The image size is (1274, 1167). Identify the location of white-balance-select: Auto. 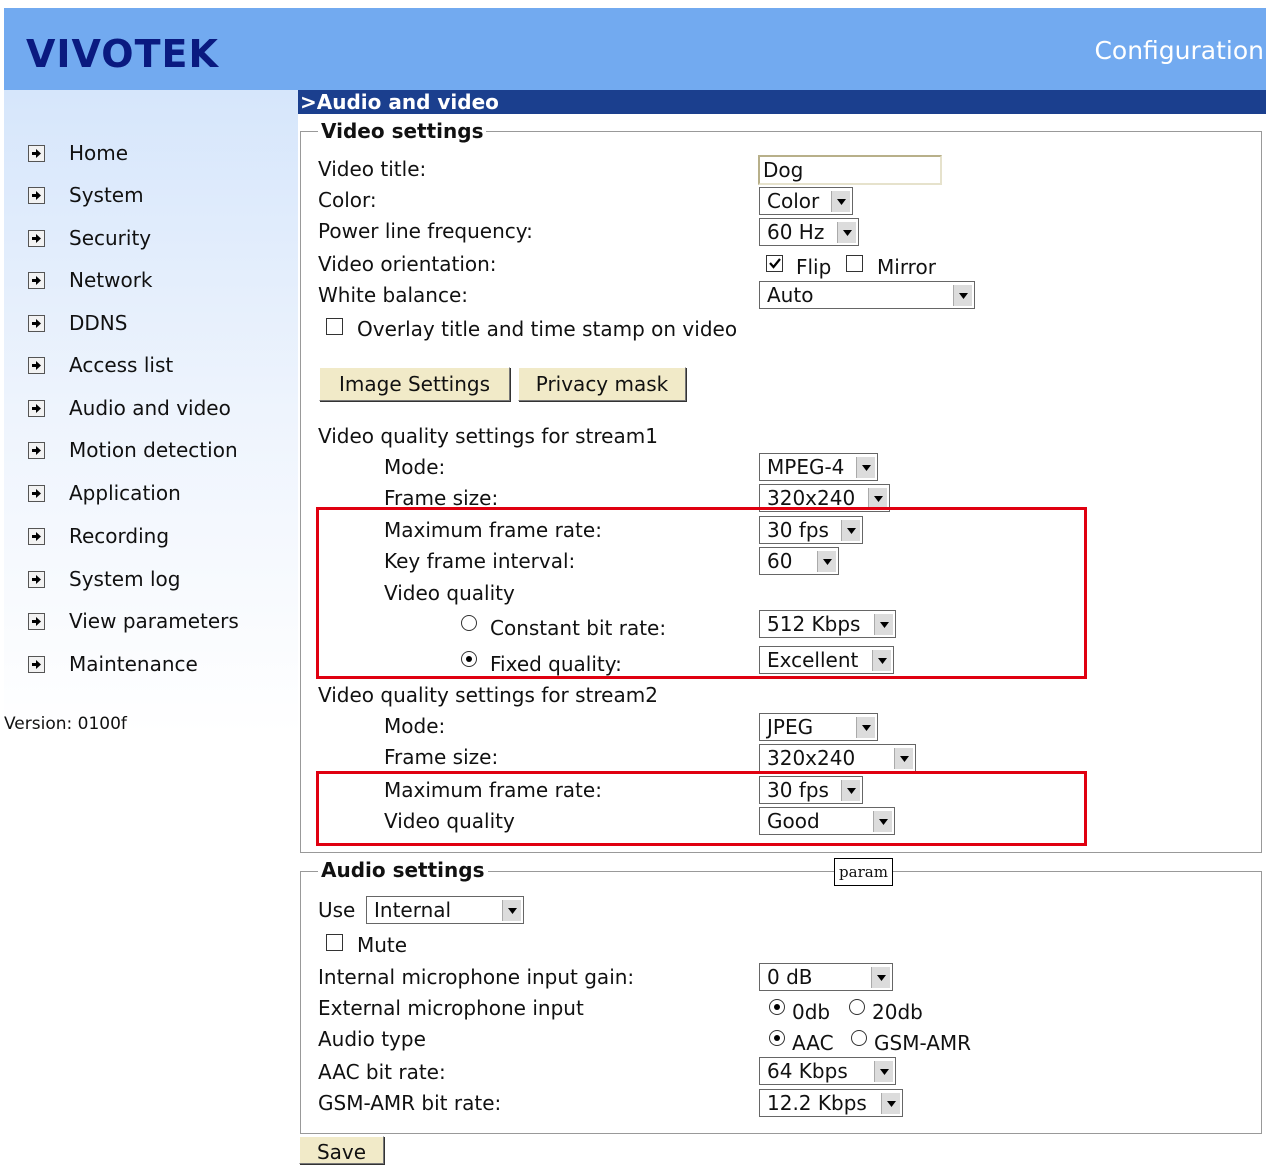
(867, 295).